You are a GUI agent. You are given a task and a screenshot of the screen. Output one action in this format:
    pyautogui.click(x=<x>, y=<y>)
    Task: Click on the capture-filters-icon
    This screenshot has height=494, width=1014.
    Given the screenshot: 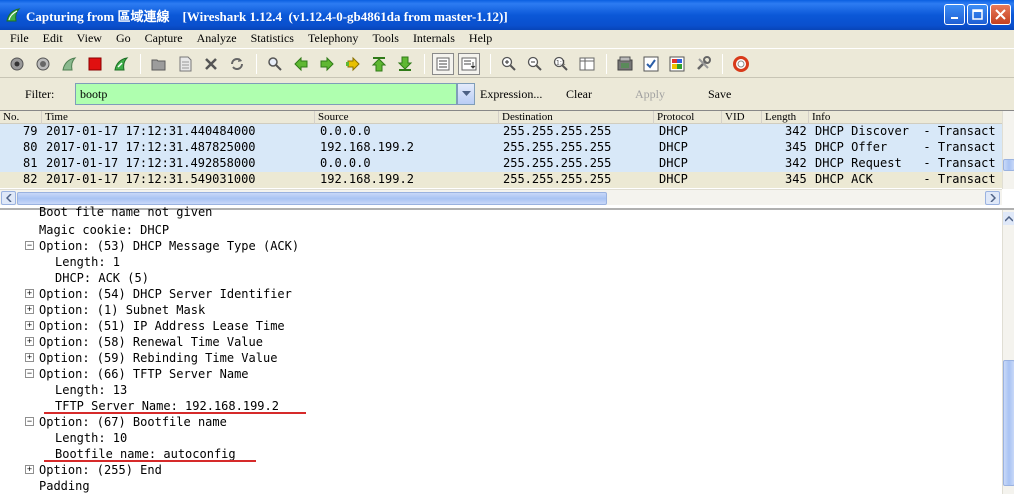 What is the action you would take?
    pyautogui.click(x=625, y=64)
    